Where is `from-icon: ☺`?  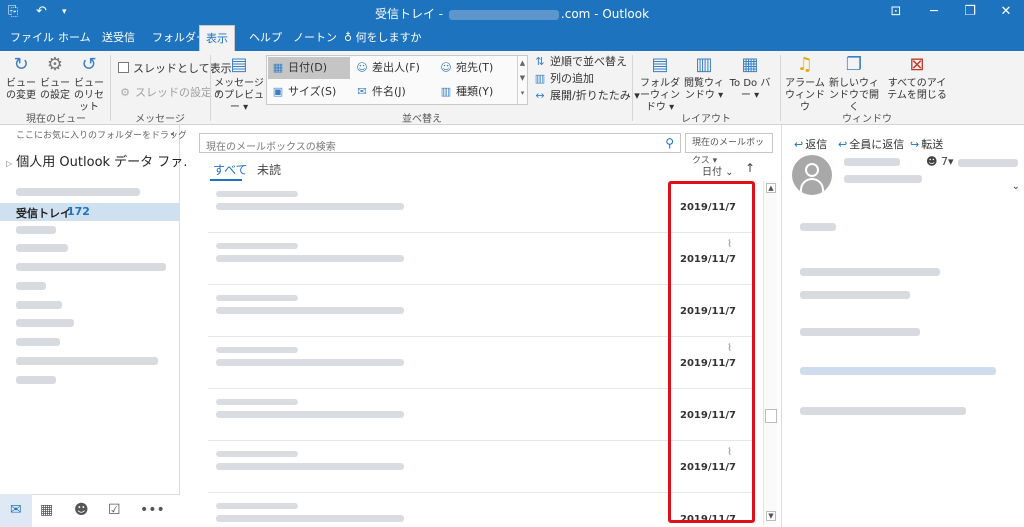
from-icon: ☺ is located at coordinates (362, 67).